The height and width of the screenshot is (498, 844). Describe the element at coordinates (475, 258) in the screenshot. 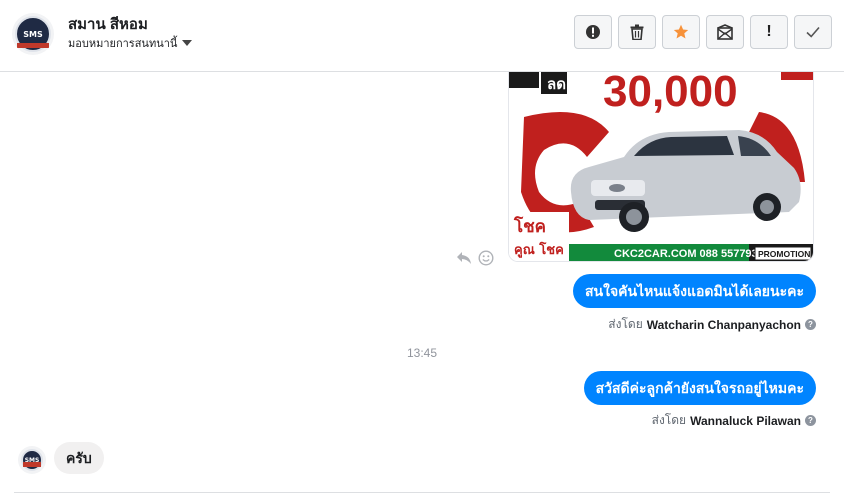

I see `message-actions` at that location.